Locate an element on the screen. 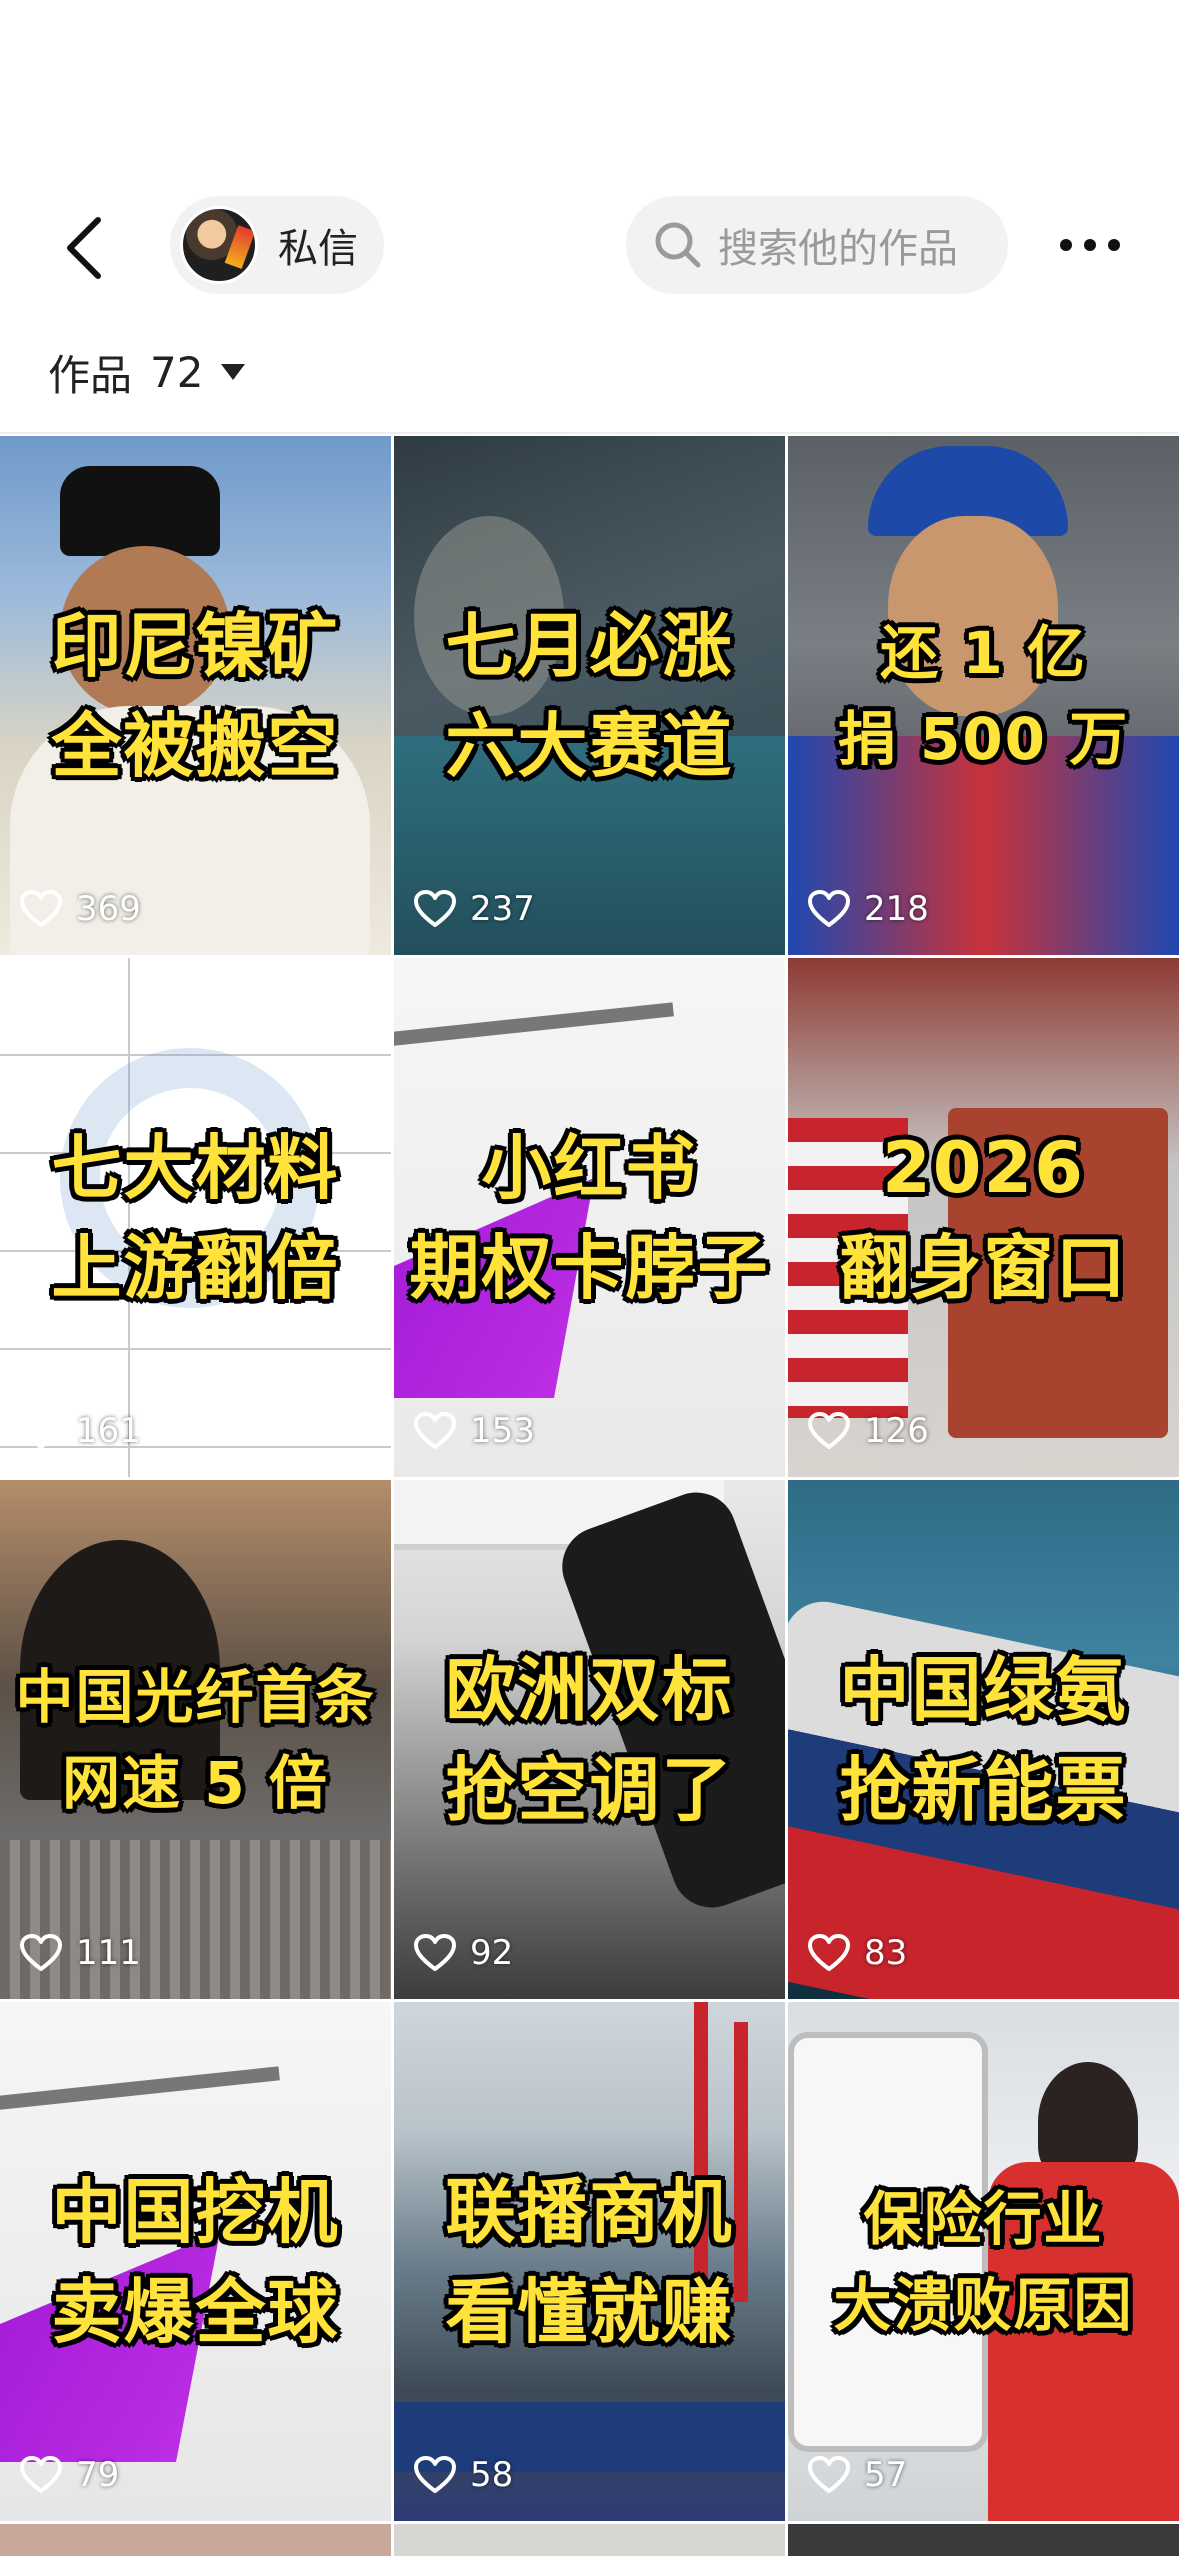  video-title: 七月必涨 六大赛道 is located at coordinates (589, 695).